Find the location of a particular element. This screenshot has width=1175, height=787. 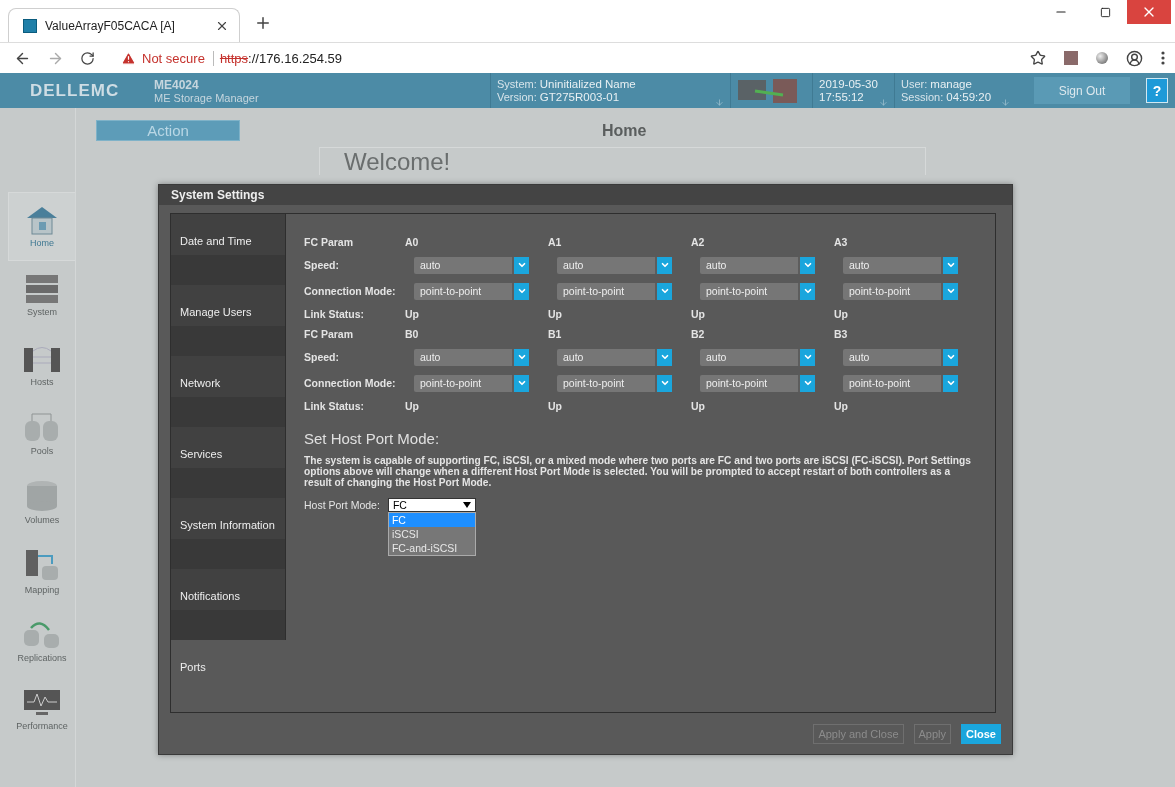

help-button: ? is located at coordinates (1157, 90).